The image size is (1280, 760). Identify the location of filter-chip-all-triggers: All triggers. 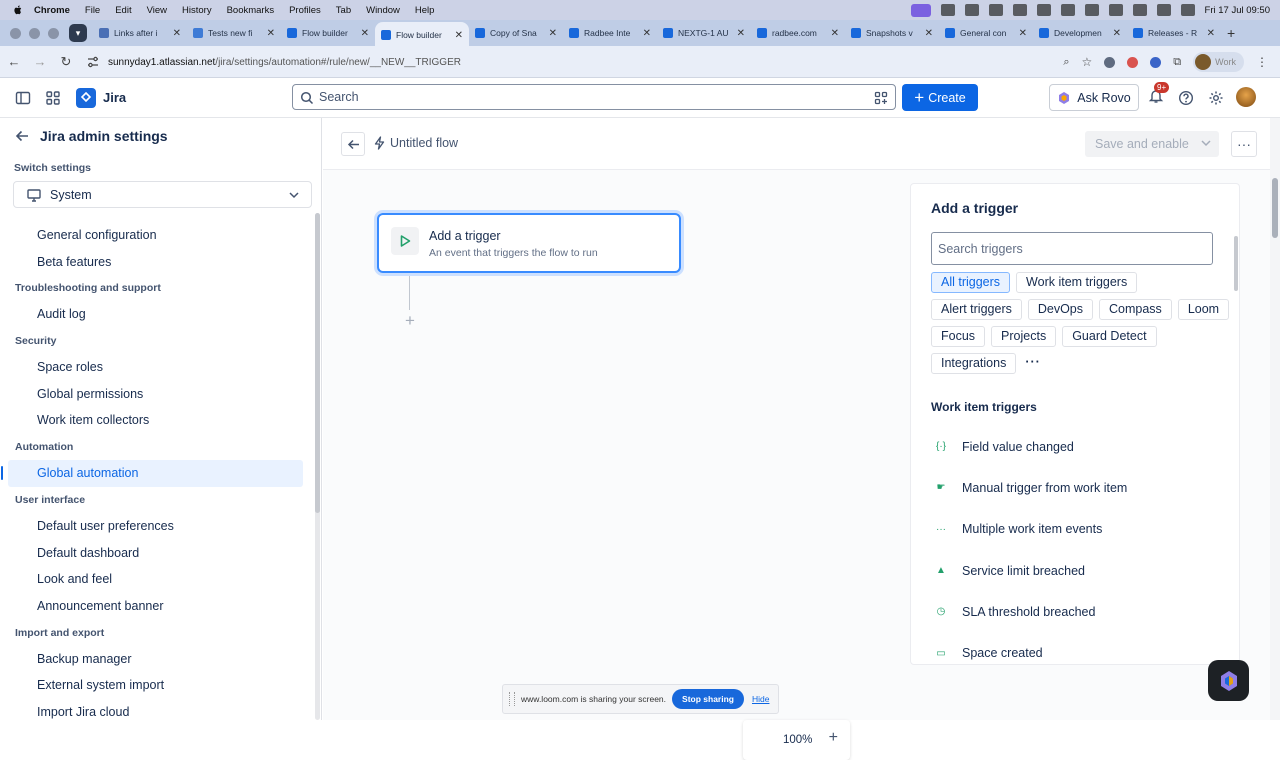
(971, 282).